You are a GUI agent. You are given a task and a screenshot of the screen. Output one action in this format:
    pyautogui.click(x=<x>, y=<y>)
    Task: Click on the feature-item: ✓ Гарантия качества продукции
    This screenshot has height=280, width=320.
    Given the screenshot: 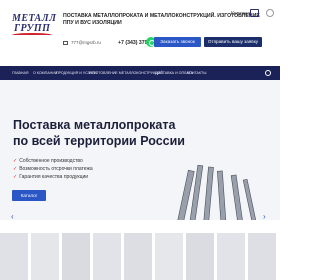 What is the action you would take?
    pyautogui.click(x=50, y=177)
    